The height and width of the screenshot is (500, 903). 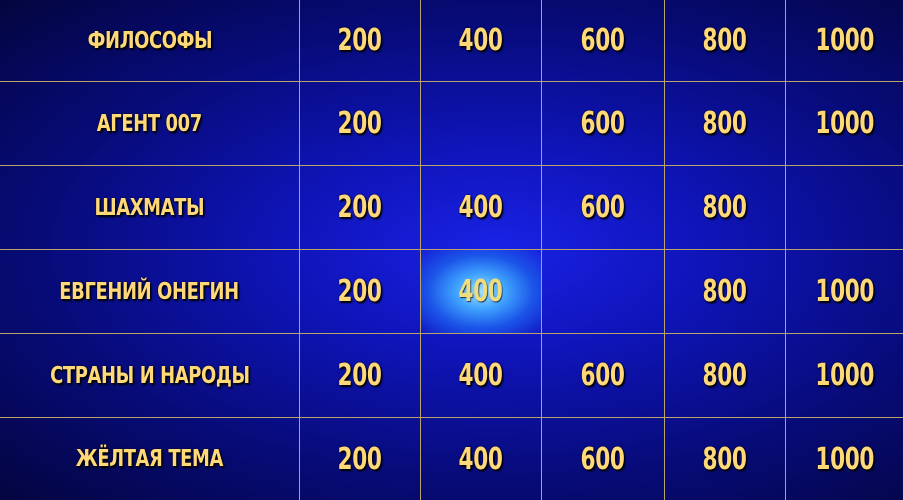 I want to click on category-label: ЖЁЛТАЯ ТЕМА, so click(x=149, y=459).